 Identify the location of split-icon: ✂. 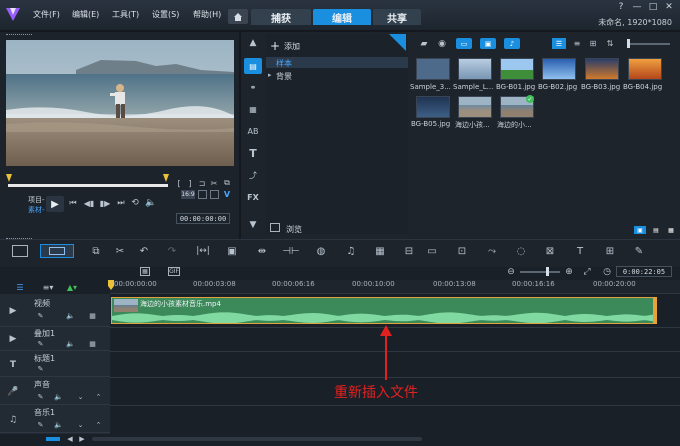
(214, 183).